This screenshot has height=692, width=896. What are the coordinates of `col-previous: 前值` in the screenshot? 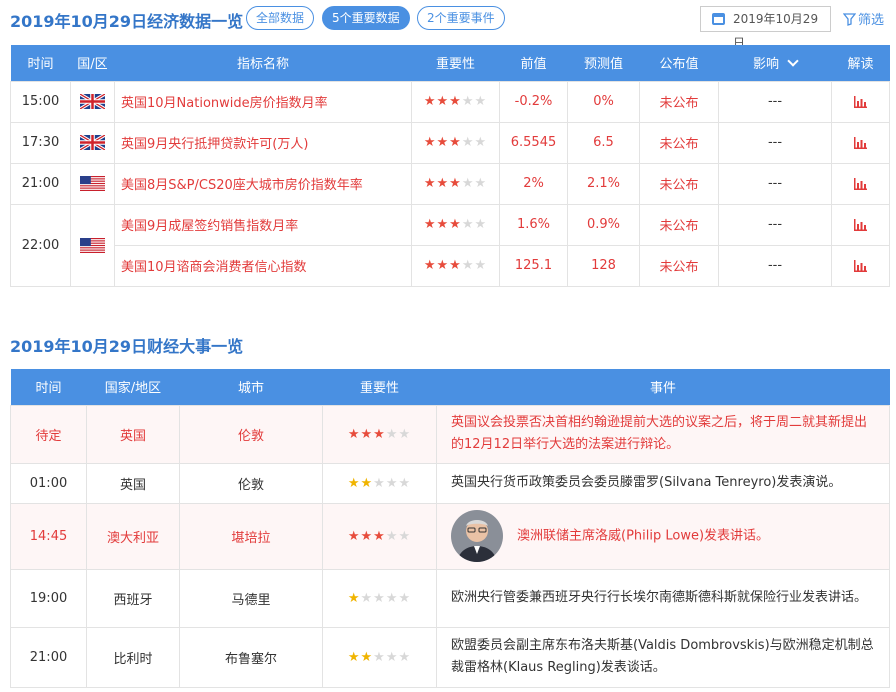 It's located at (533, 63).